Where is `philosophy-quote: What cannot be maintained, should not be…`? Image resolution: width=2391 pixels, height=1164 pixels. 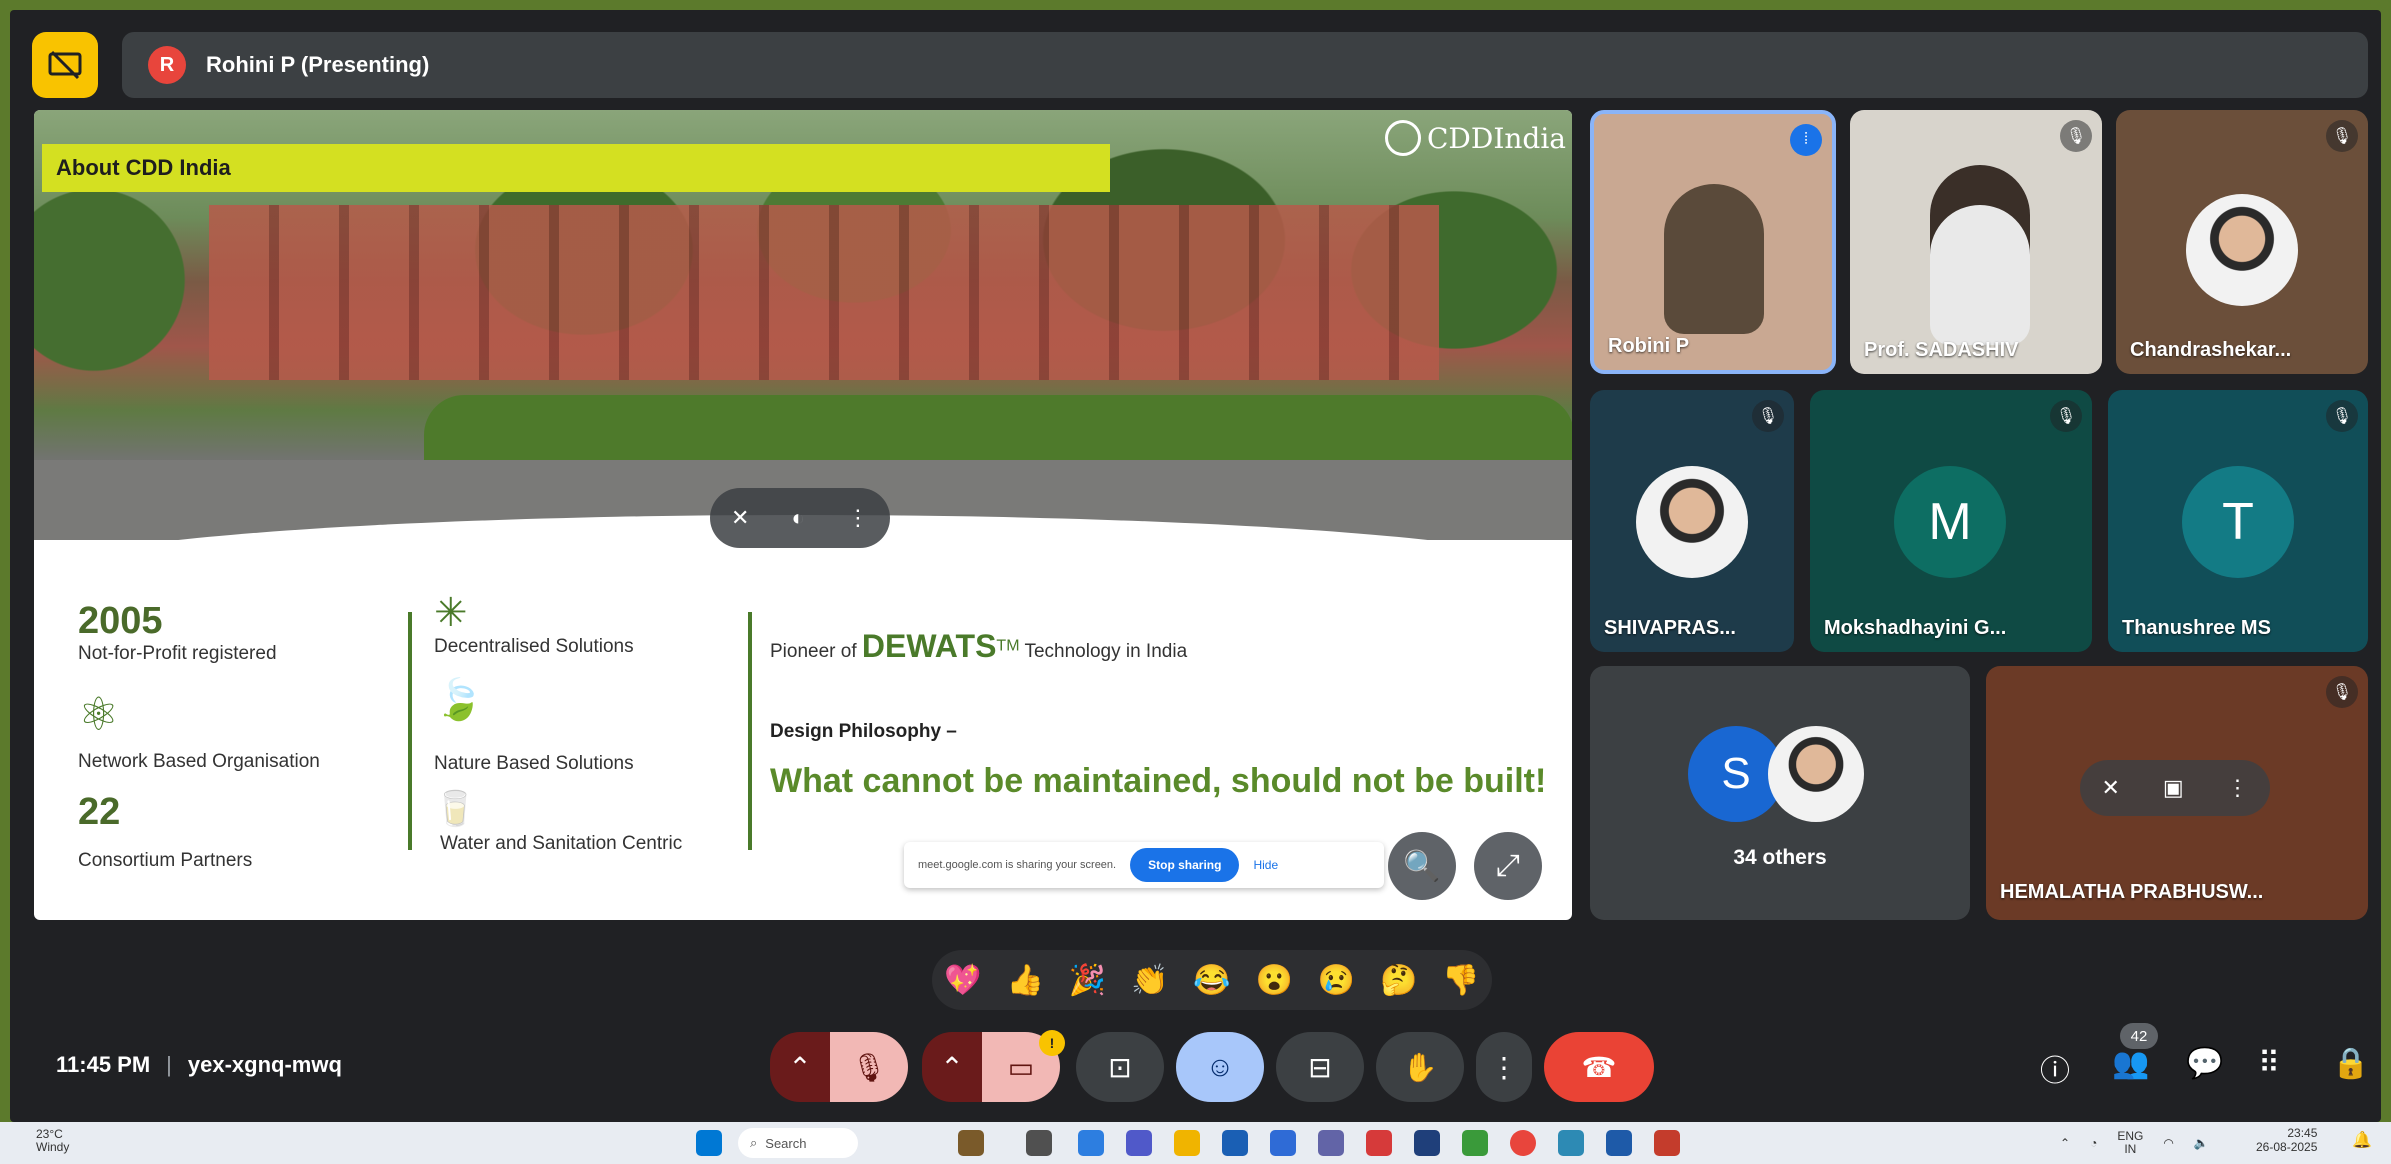 philosophy-quote: What cannot be maintained, should not be… is located at coordinates (1158, 781).